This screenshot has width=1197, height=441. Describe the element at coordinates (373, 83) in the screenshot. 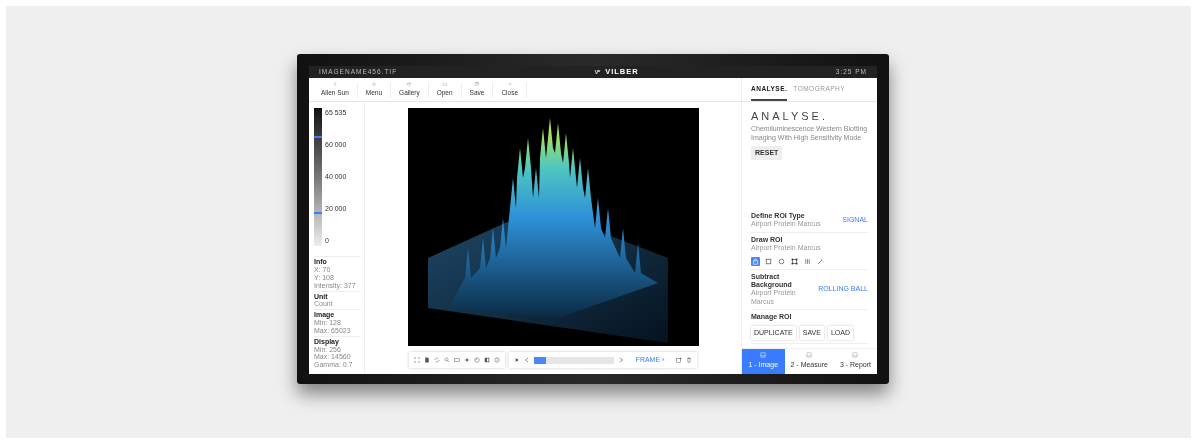

I see `menu-icon` at that location.